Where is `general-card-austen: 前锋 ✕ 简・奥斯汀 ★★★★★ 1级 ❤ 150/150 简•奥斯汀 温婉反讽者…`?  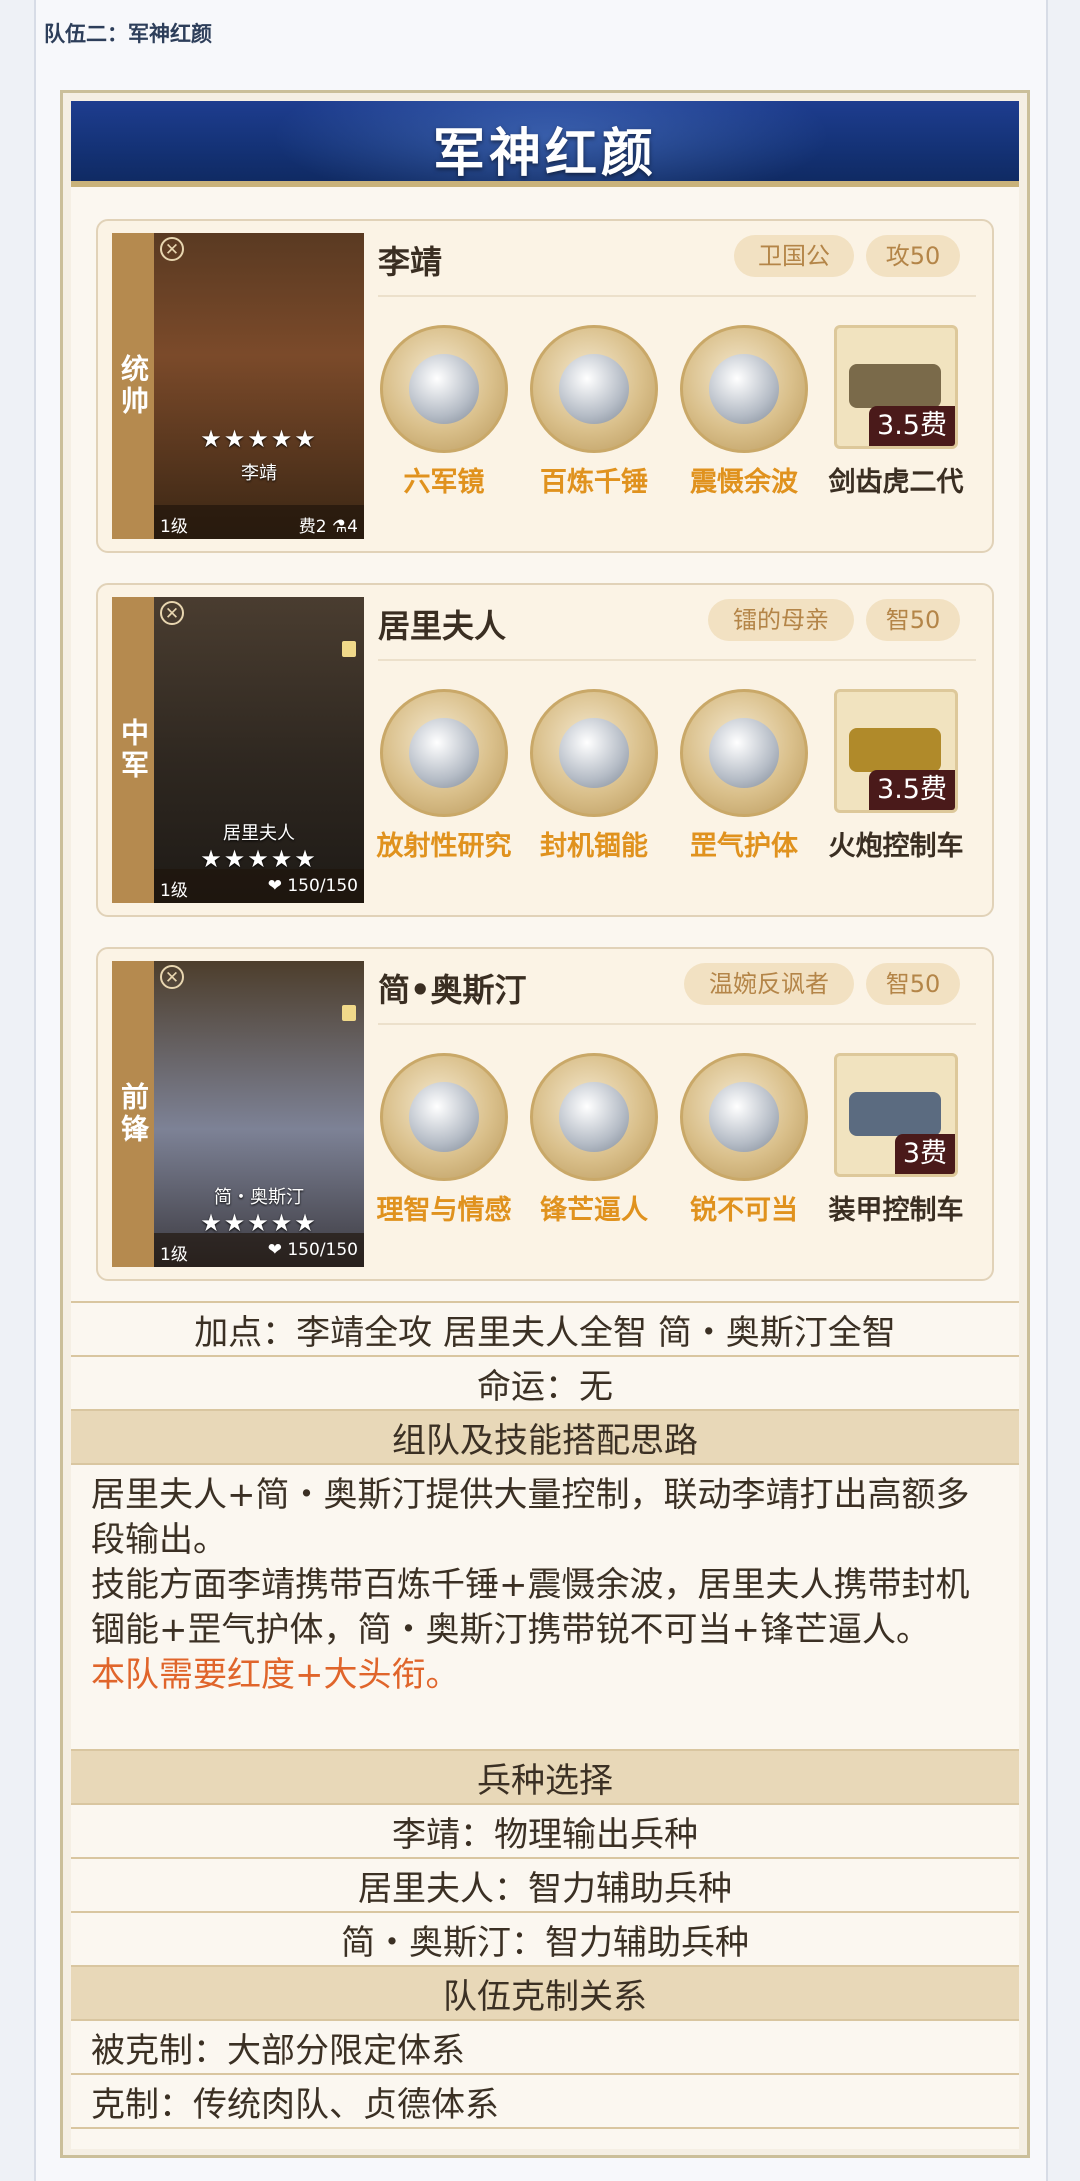 general-card-austen: 前锋 ✕ 简・奥斯汀 ★★★★★ 1级 ❤ 150/150 简•奥斯汀 温婉反讽者… is located at coordinates (545, 1114).